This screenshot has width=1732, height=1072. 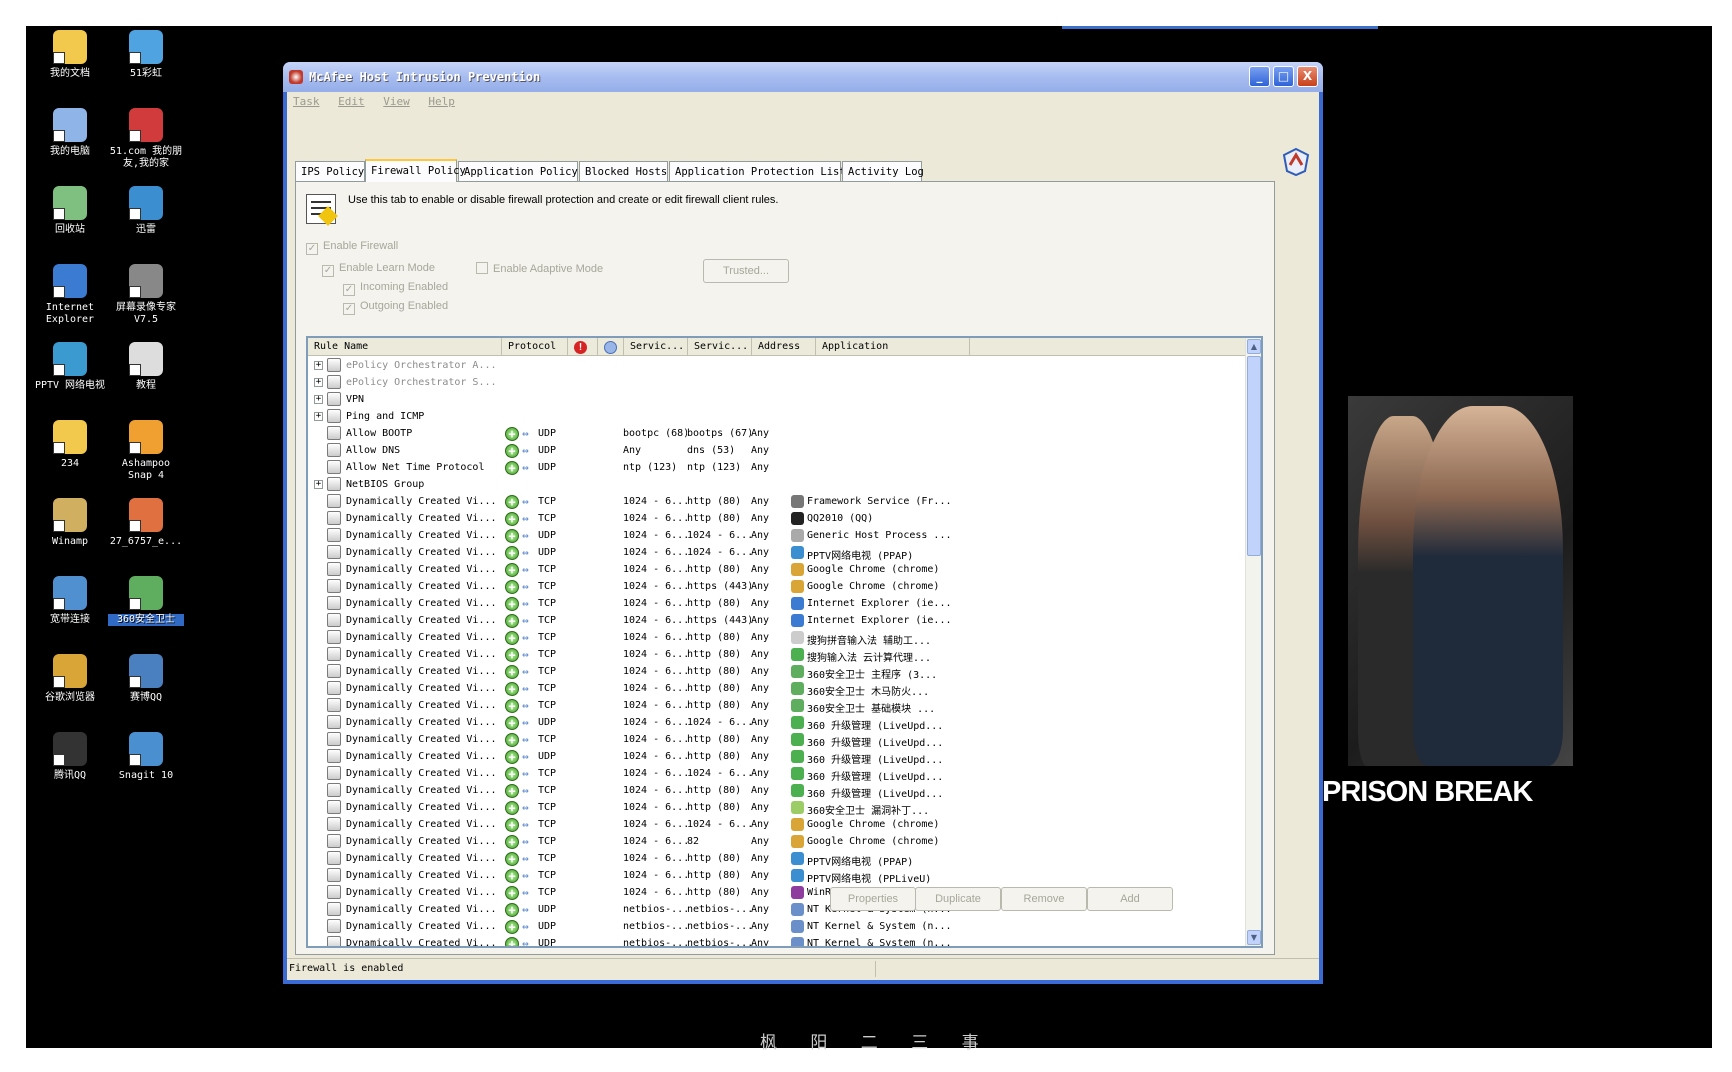 I want to click on tab-ips-policy: IPS Policy, so click(x=330, y=171).